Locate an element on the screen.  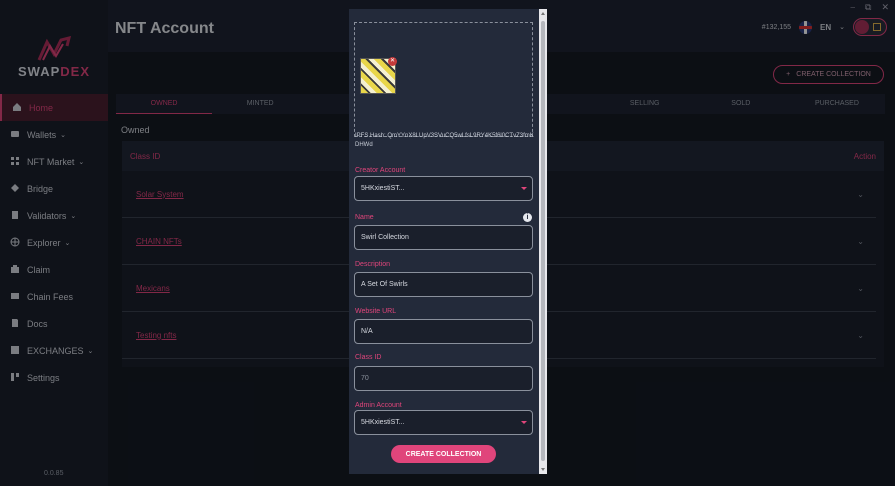
scroll-down-icon is located at coordinates (543, 469).